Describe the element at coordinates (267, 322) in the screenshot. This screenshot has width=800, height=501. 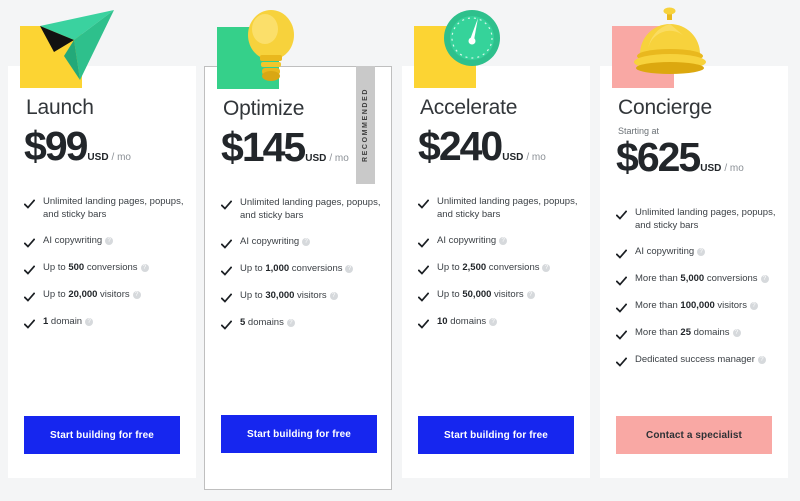
I see `feature-label: 5 domains?` at that location.